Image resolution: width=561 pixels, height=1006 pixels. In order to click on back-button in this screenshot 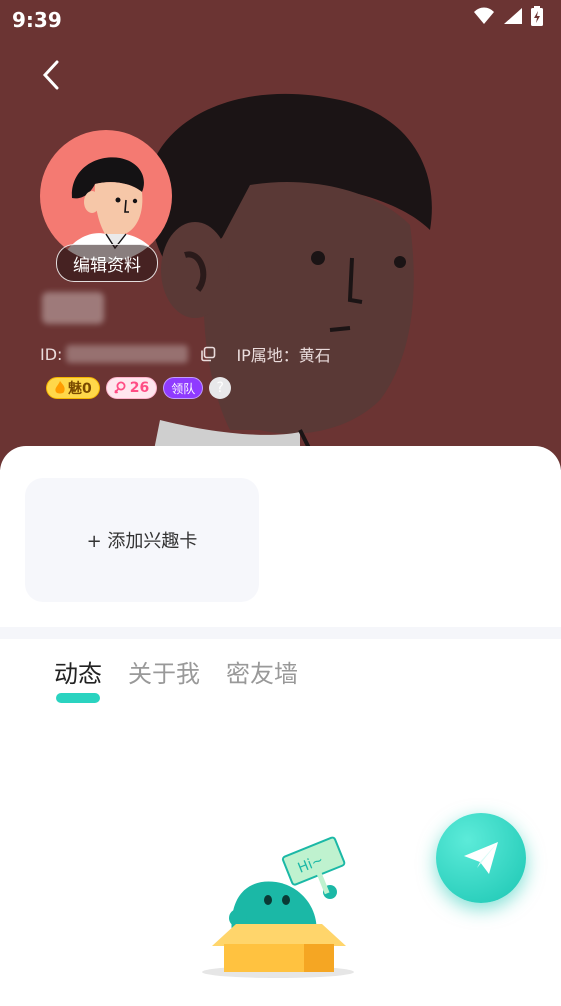, I will do `click(51, 75)`.